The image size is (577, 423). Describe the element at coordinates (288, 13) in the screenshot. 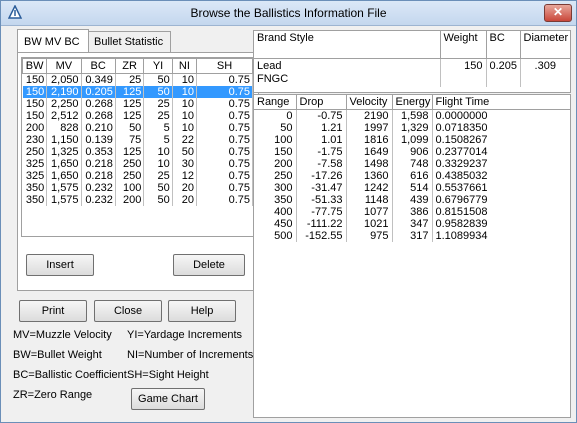

I see `title-bar: Browse the Ballistics Information File ✕` at that location.